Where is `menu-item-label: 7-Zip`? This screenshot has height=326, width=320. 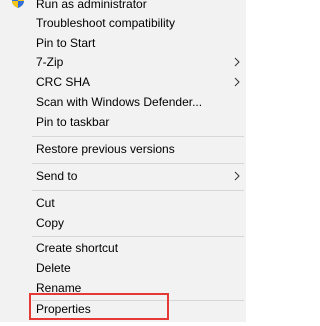 menu-item-label: 7-Zip is located at coordinates (50, 62).